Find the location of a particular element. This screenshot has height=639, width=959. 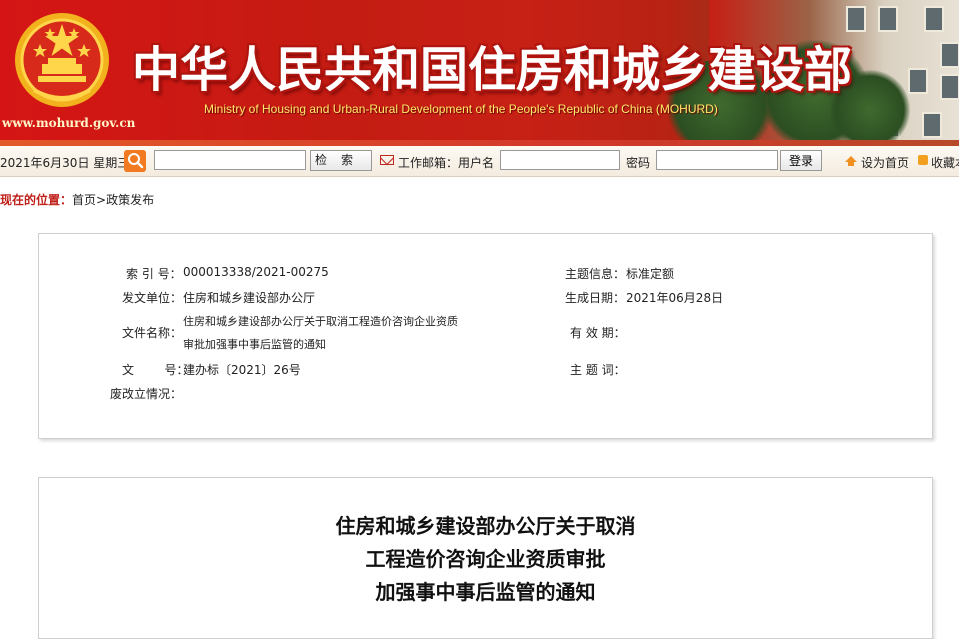

mail-username-label: 工作邮箱：用户名 is located at coordinates (446, 163).